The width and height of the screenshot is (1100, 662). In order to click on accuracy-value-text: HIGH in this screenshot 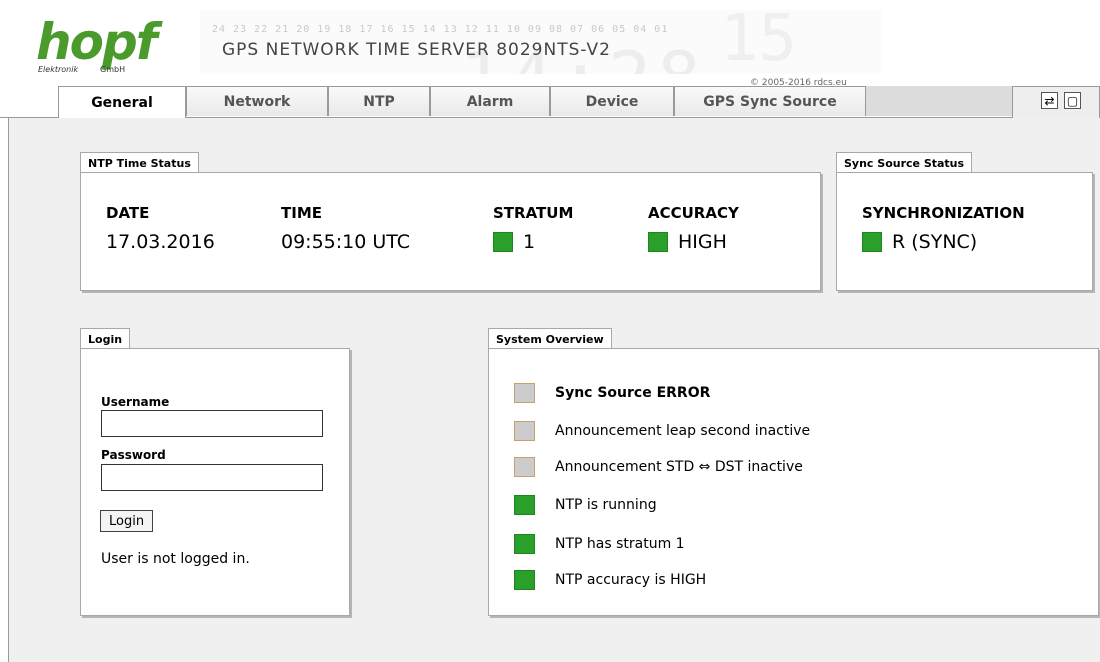, I will do `click(702, 242)`.